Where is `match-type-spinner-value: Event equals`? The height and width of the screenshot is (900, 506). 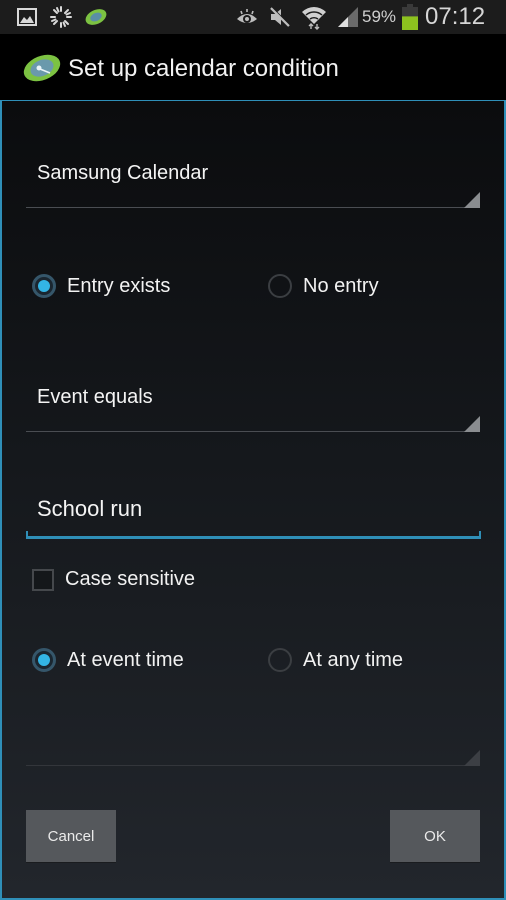 match-type-spinner-value: Event equals is located at coordinates (95, 397).